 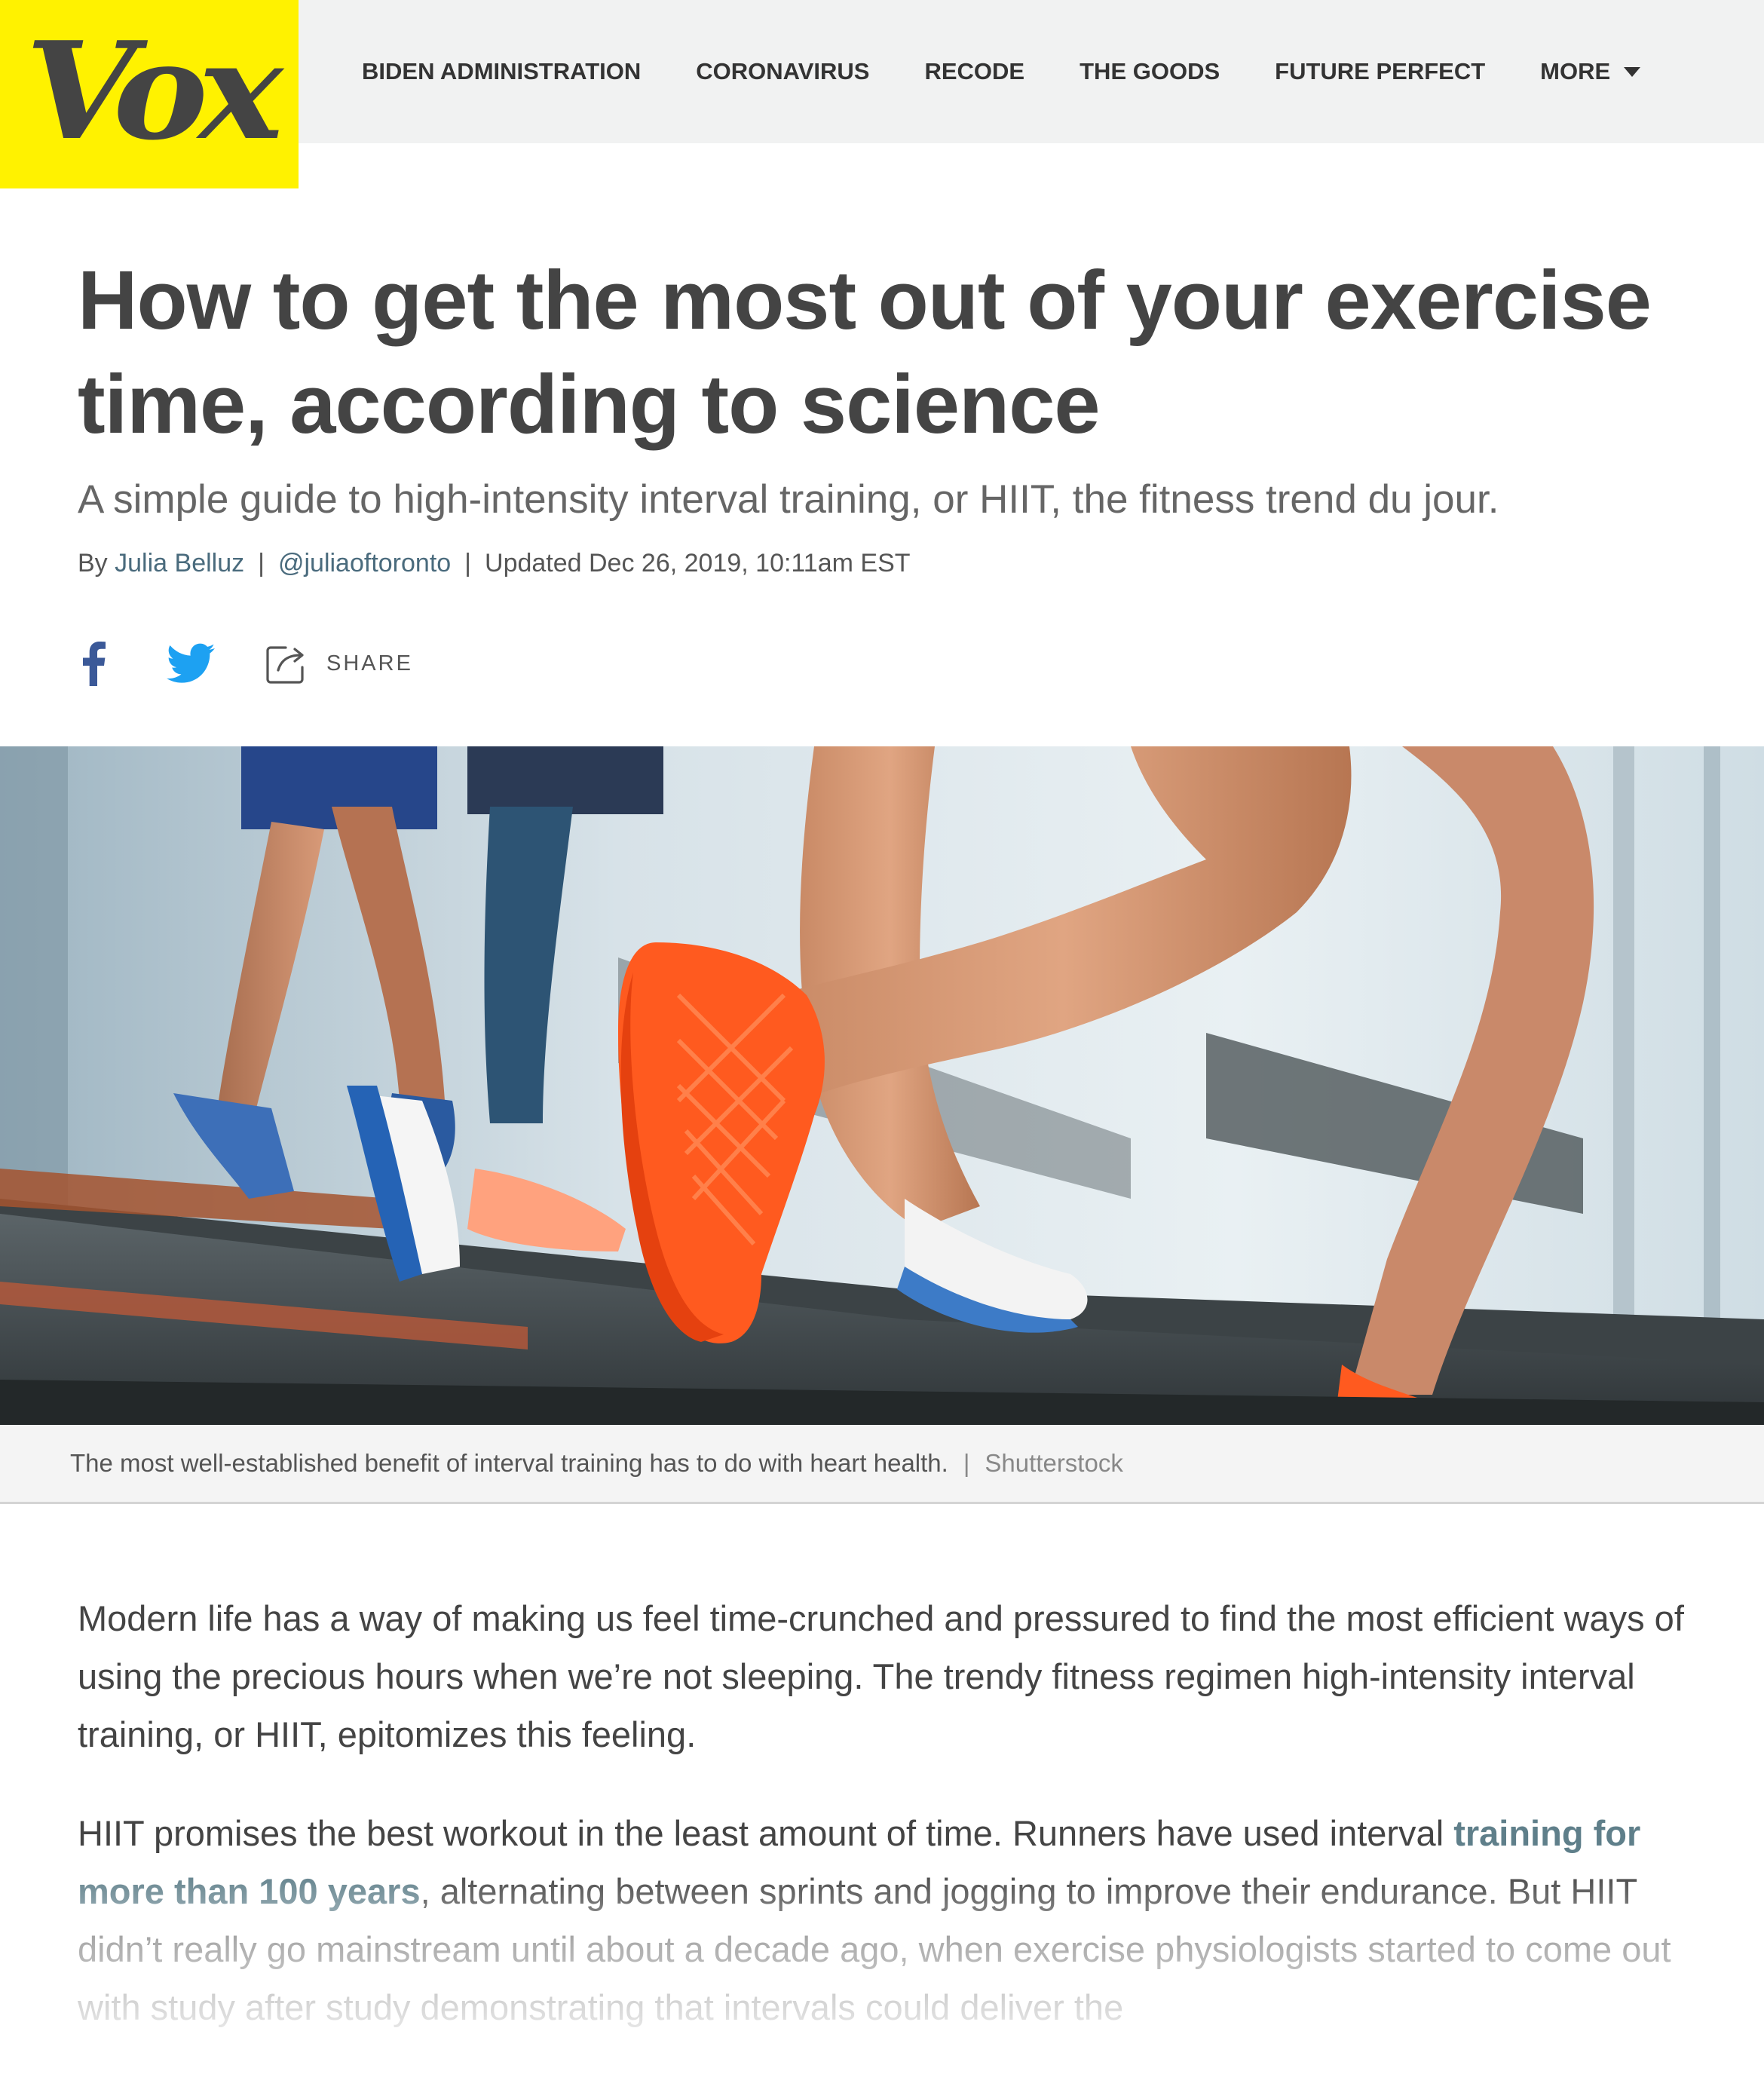 I want to click on nav-item-biden-administration: BIDEN ADMINISTRATION, so click(x=501, y=71).